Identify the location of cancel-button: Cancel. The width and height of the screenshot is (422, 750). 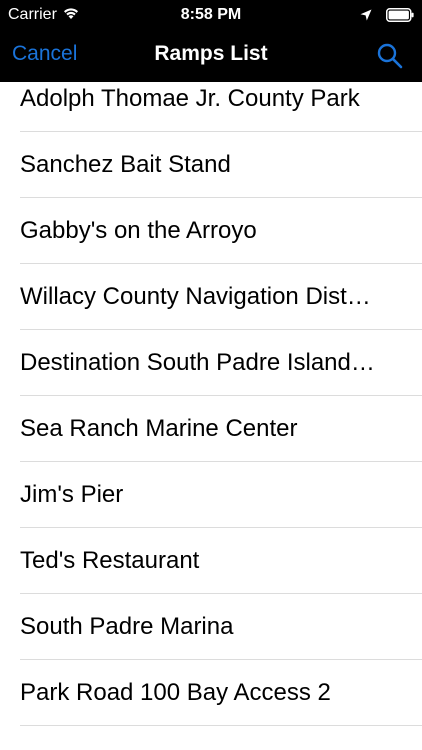
(44, 54).